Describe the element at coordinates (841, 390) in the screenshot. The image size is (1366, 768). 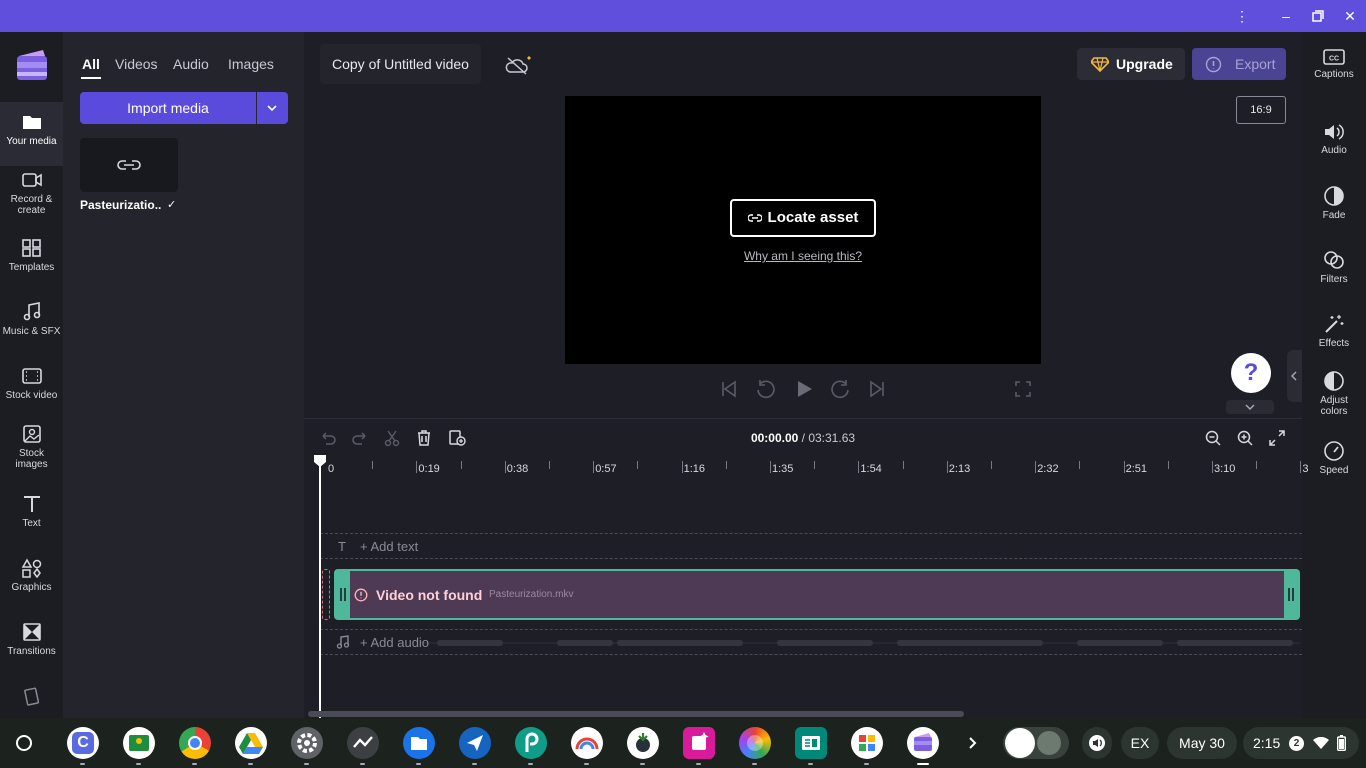
I see `forward-5-icon` at that location.